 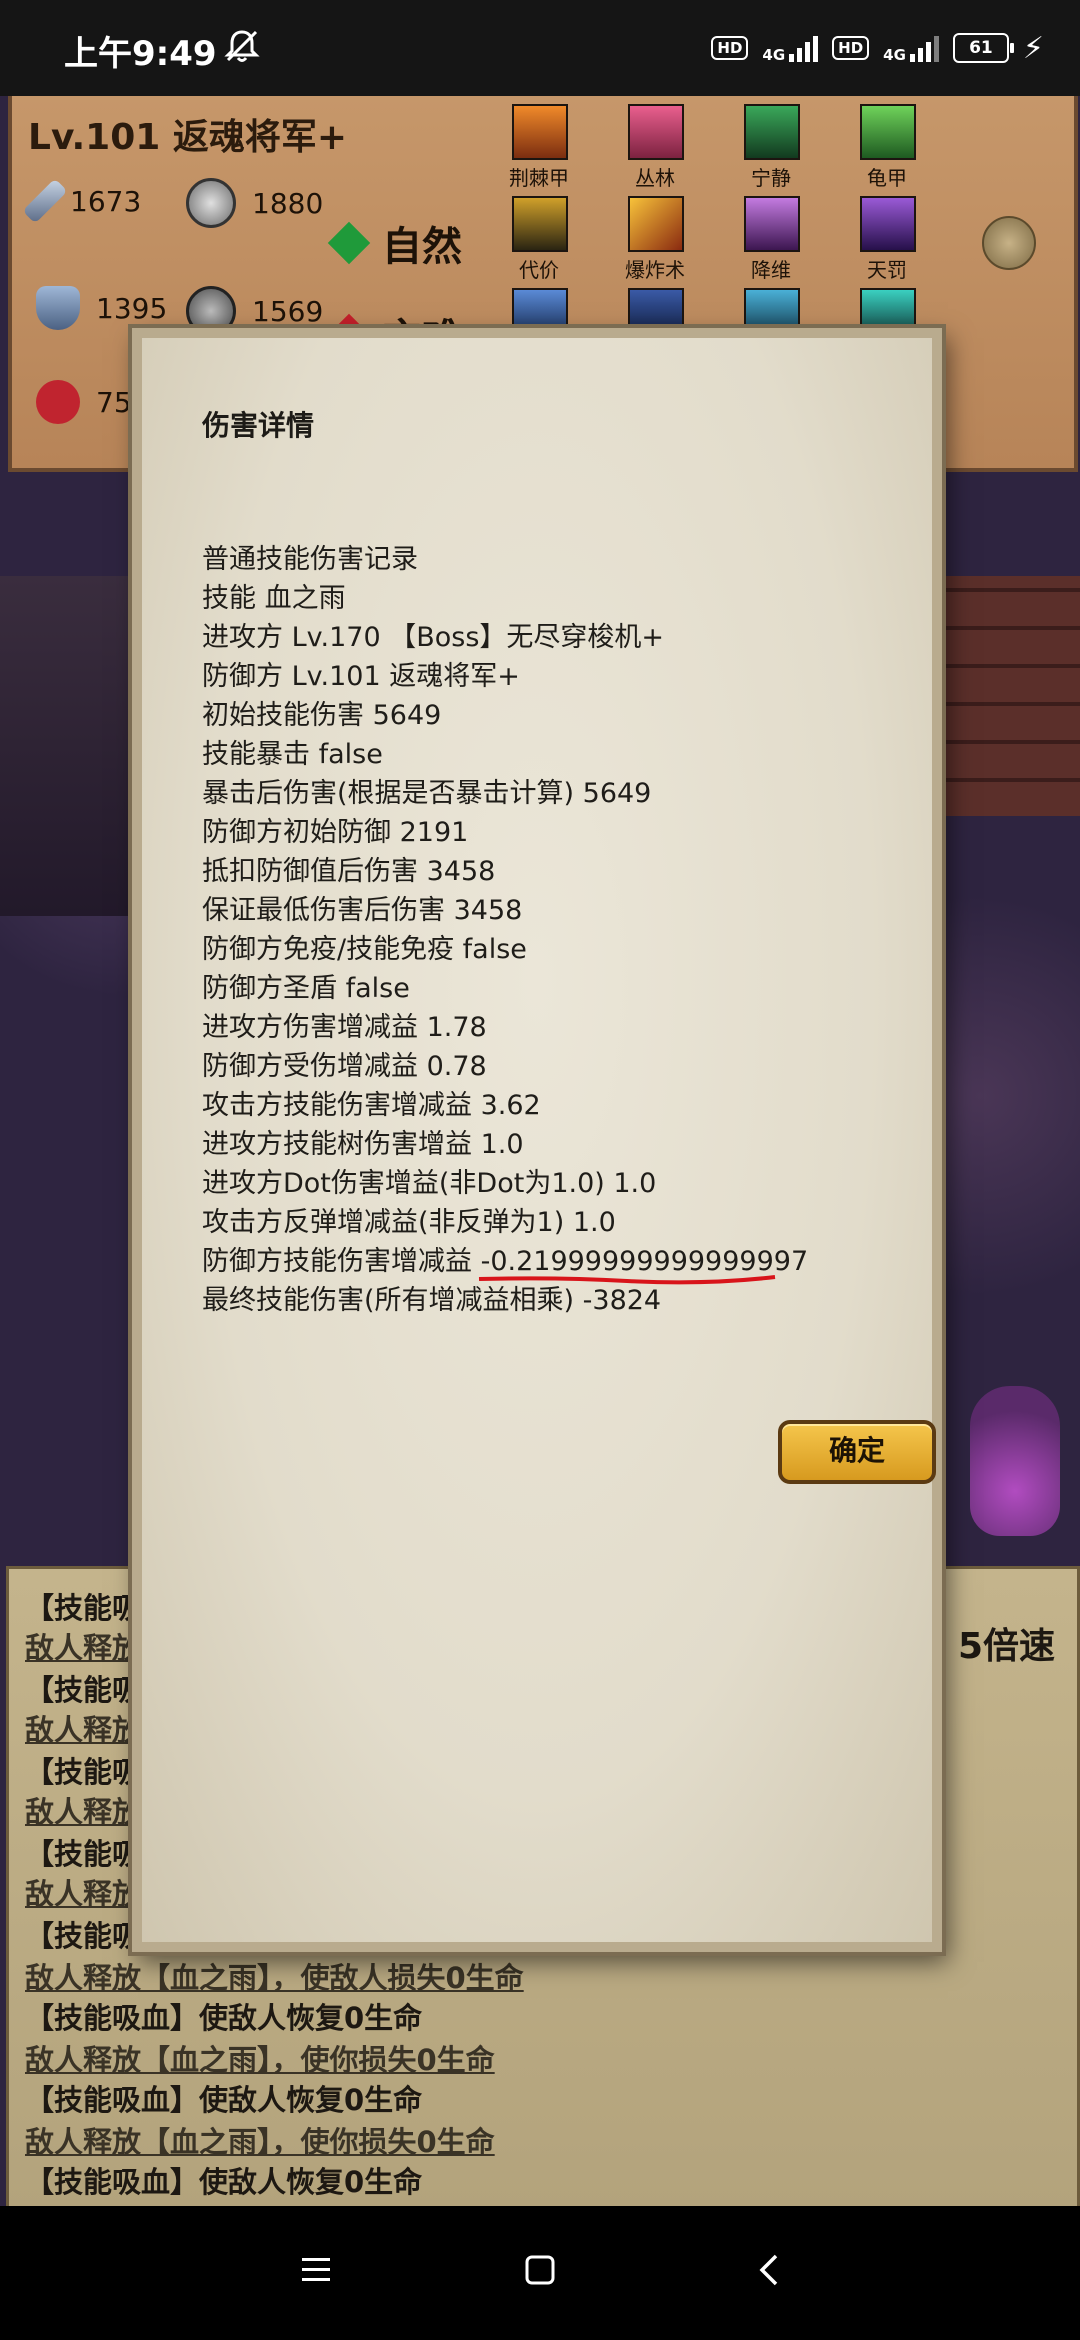 What do you see at coordinates (427, 793) in the screenshot?
I see `detail-row: 暴击后伤害(根据是否暴击计算) 5649` at bounding box center [427, 793].